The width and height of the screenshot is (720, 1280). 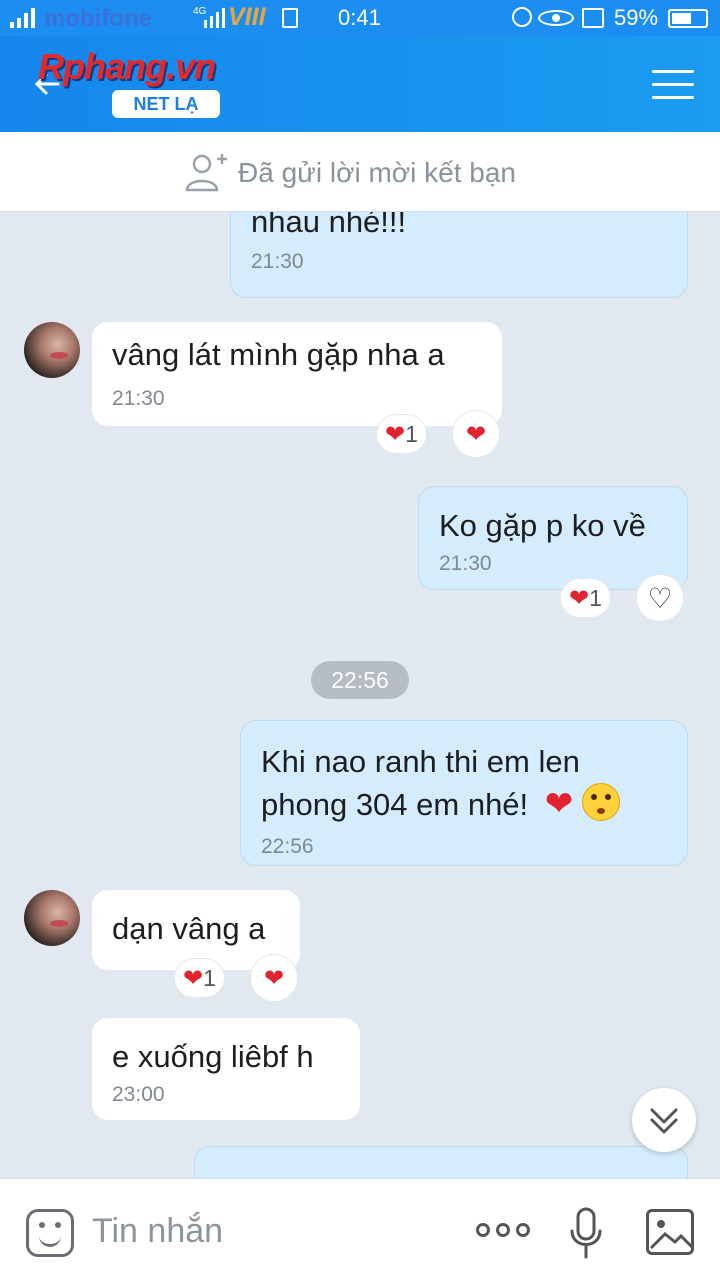 I want to click on logo-brand: Rphang.vn, so click(x=127, y=66).